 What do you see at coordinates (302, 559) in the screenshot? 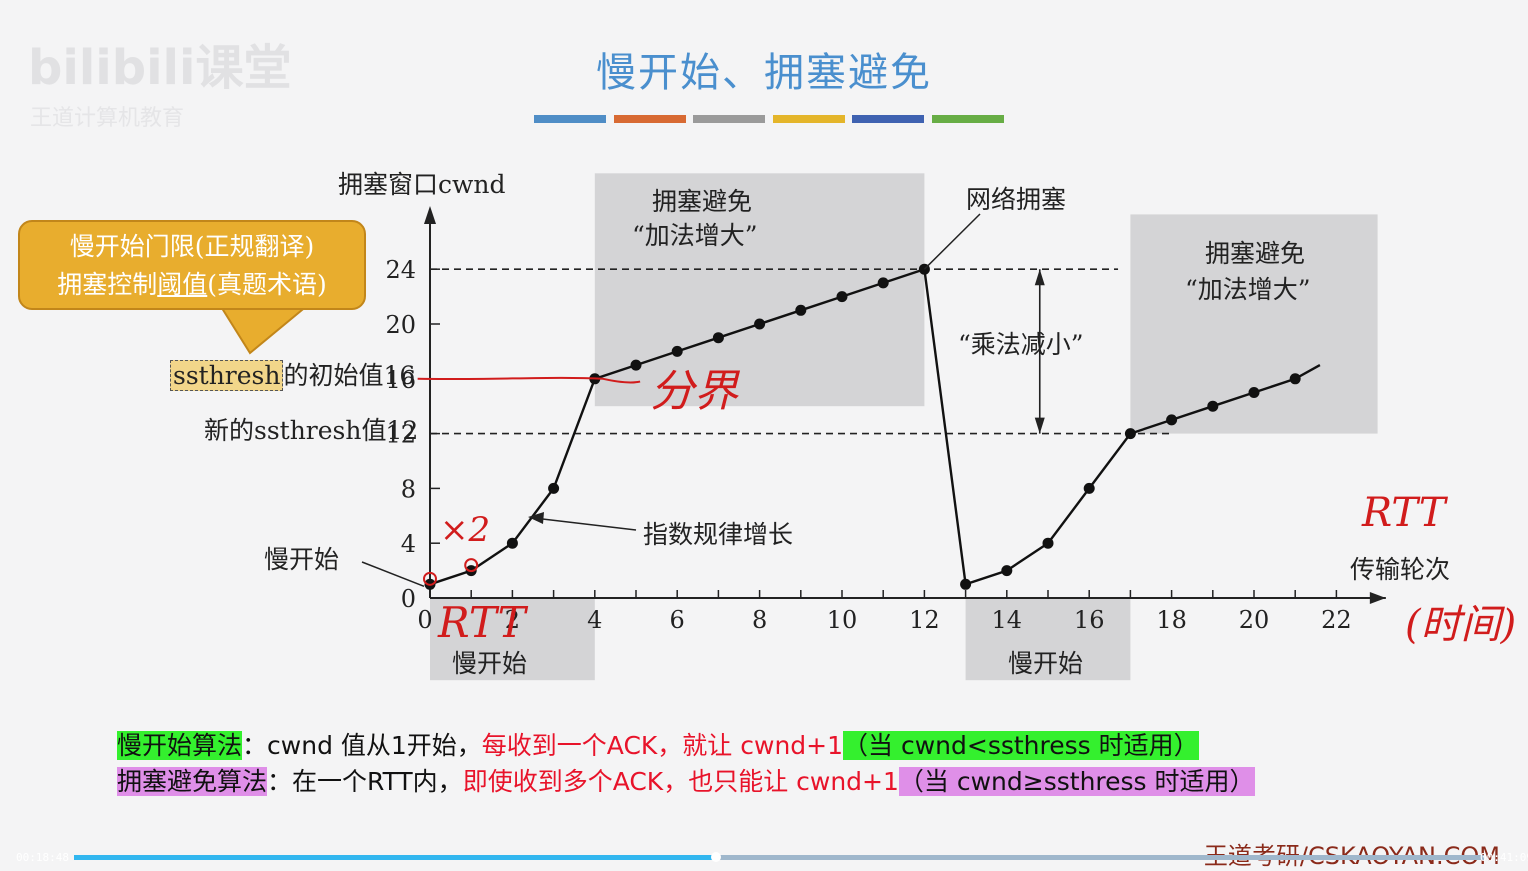
I see `annotation-slow-start: 慢开始` at bounding box center [302, 559].